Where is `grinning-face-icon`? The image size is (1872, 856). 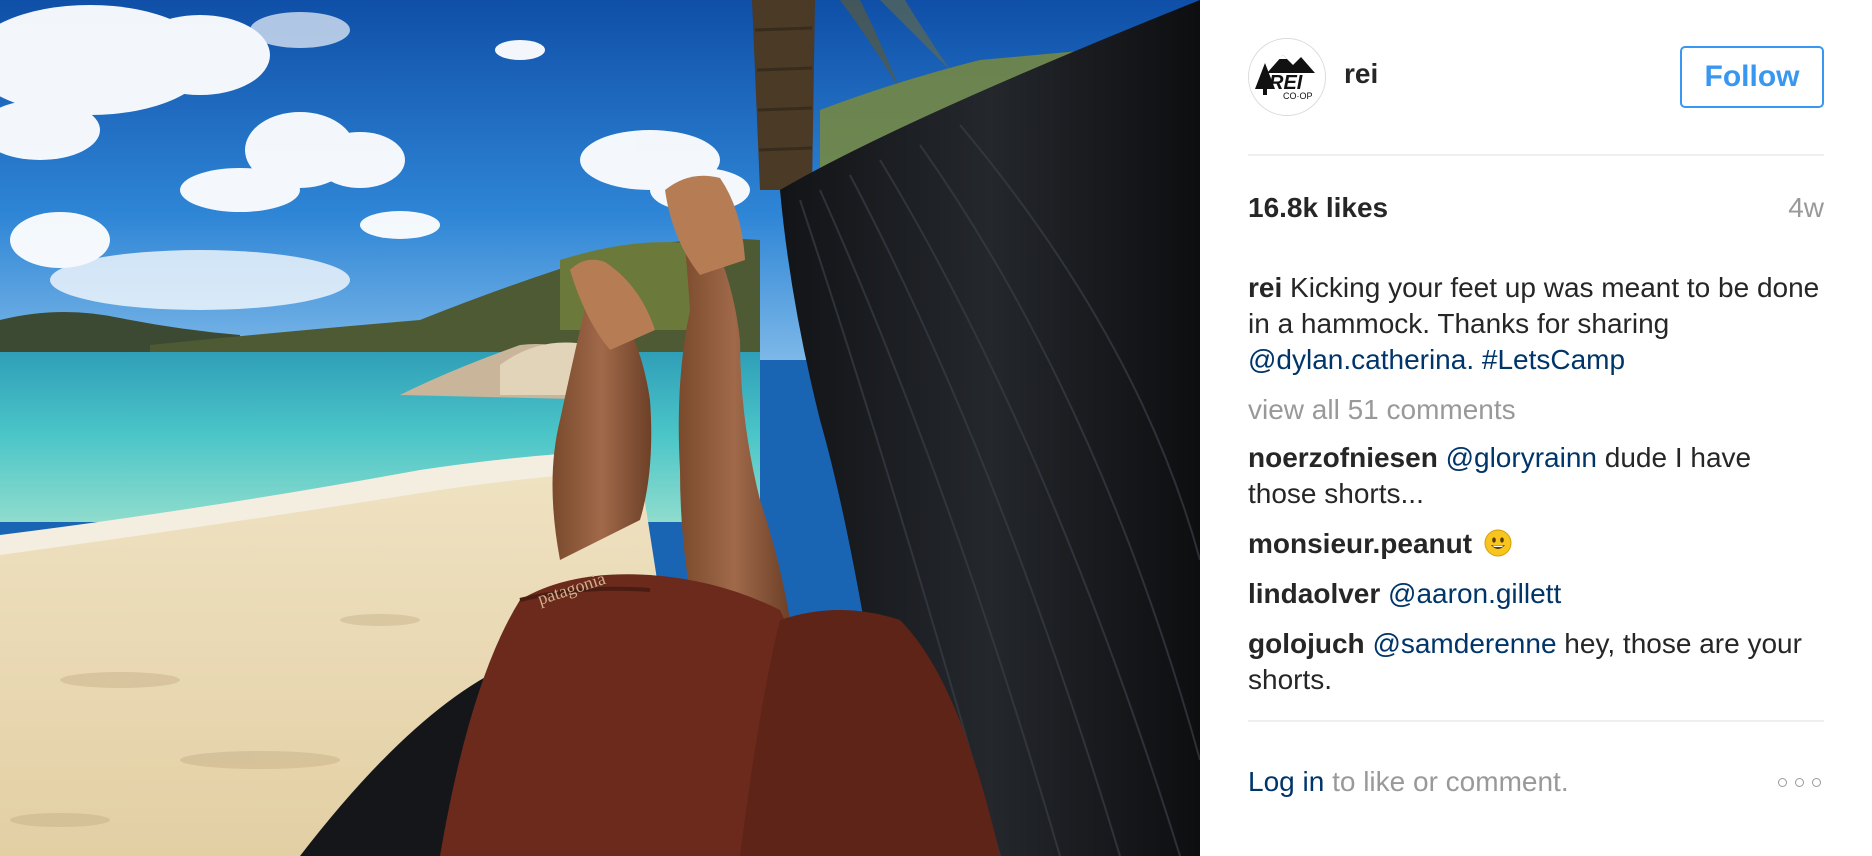 grinning-face-icon is located at coordinates (1498, 543).